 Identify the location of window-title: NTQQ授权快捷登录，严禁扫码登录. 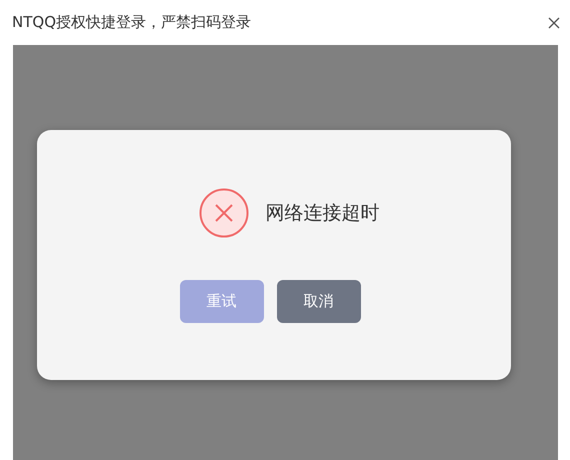
(131, 22).